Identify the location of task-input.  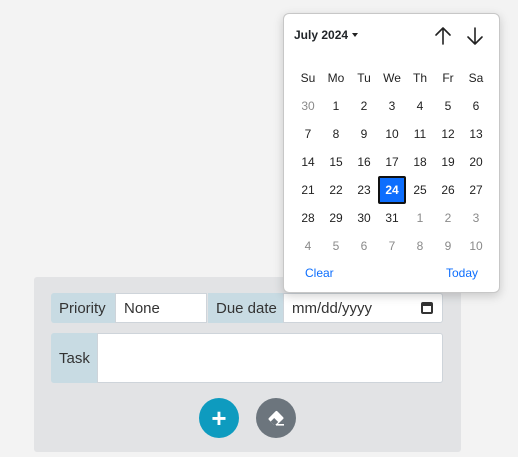
(270, 358).